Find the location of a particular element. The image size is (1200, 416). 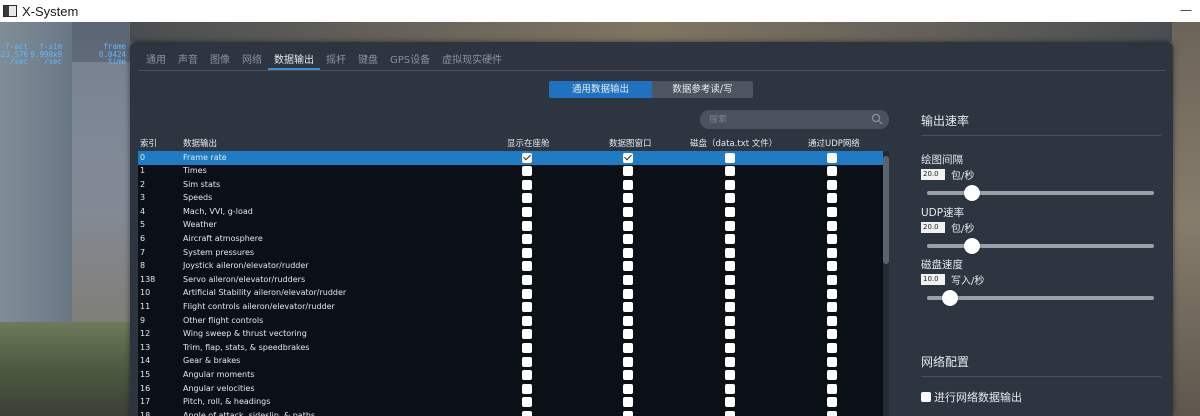

disk-rate-input: 10.0 is located at coordinates (933, 279).